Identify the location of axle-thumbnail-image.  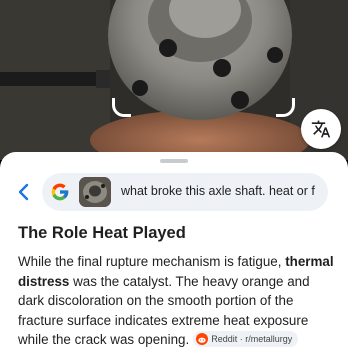
(95, 192).